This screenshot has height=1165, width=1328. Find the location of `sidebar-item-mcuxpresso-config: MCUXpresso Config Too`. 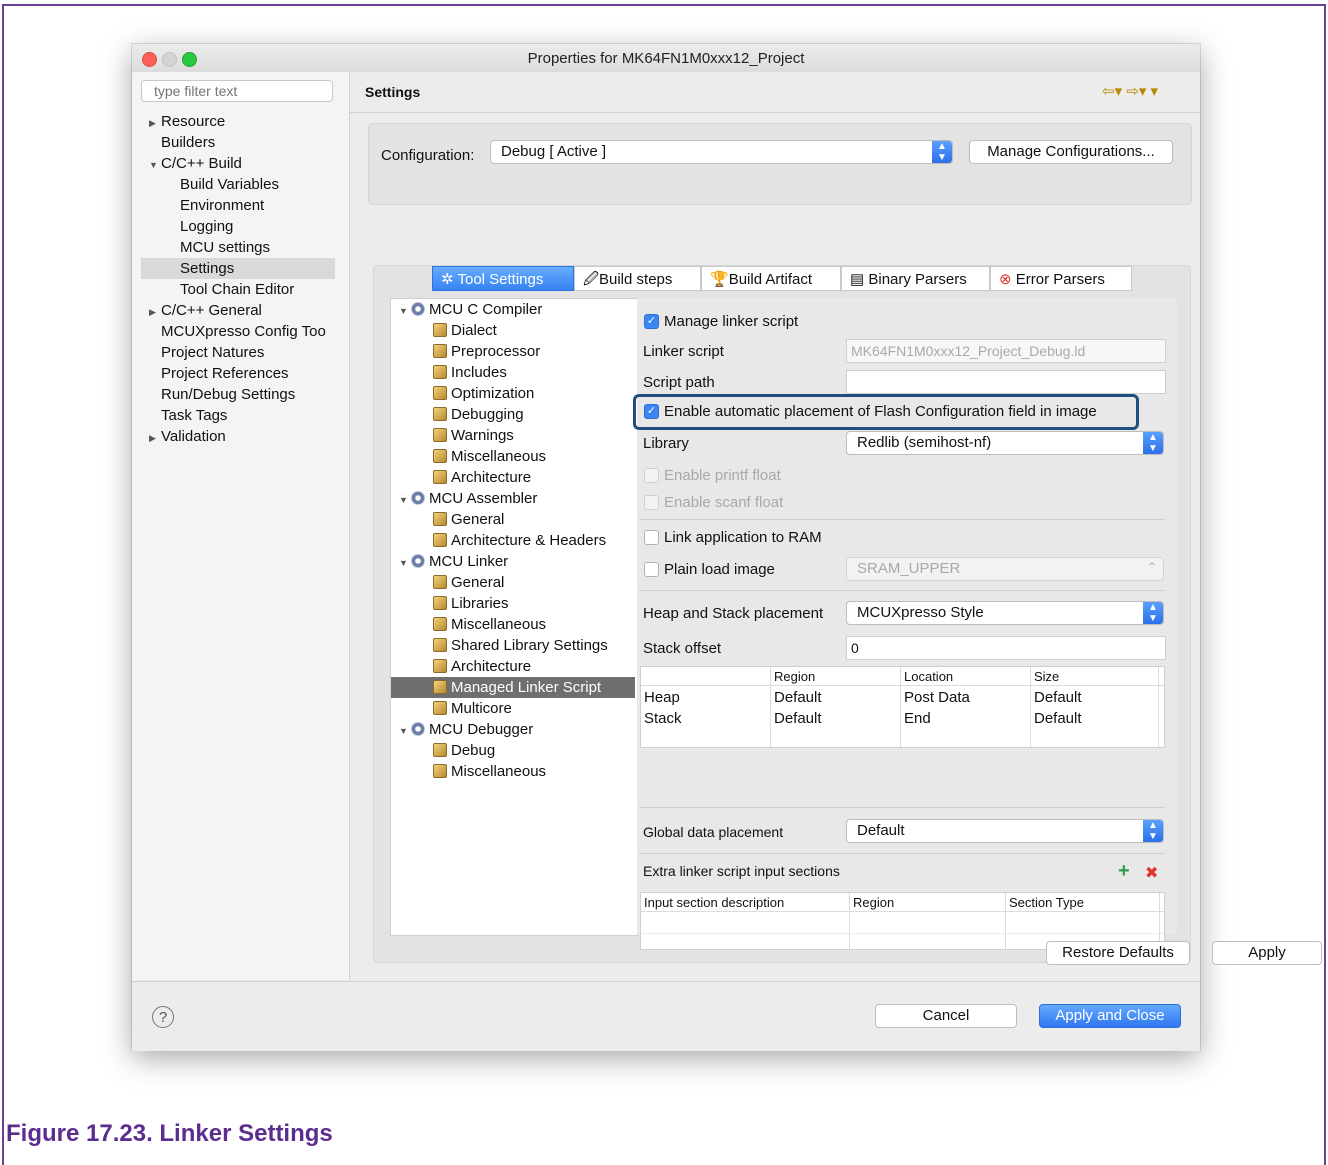

sidebar-item-mcuxpresso-config: MCUXpresso Config Too is located at coordinates (243, 331).